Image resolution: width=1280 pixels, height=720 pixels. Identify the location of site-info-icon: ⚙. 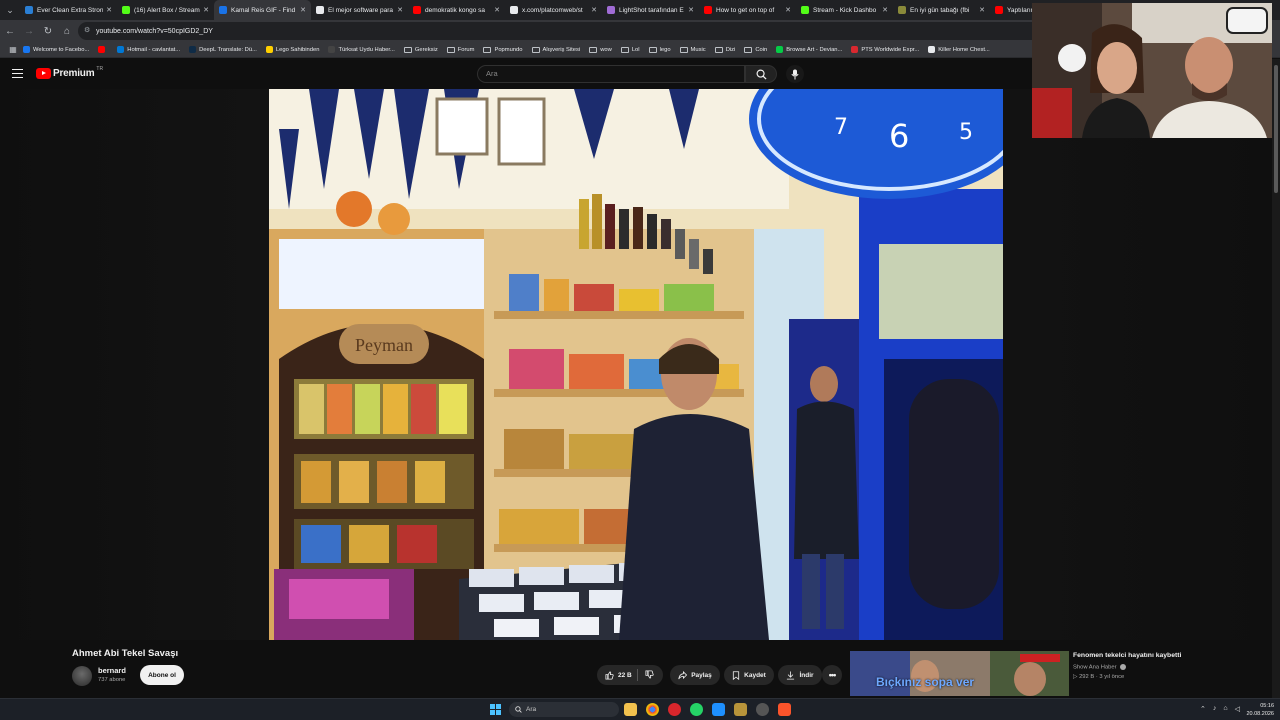
(87, 30).